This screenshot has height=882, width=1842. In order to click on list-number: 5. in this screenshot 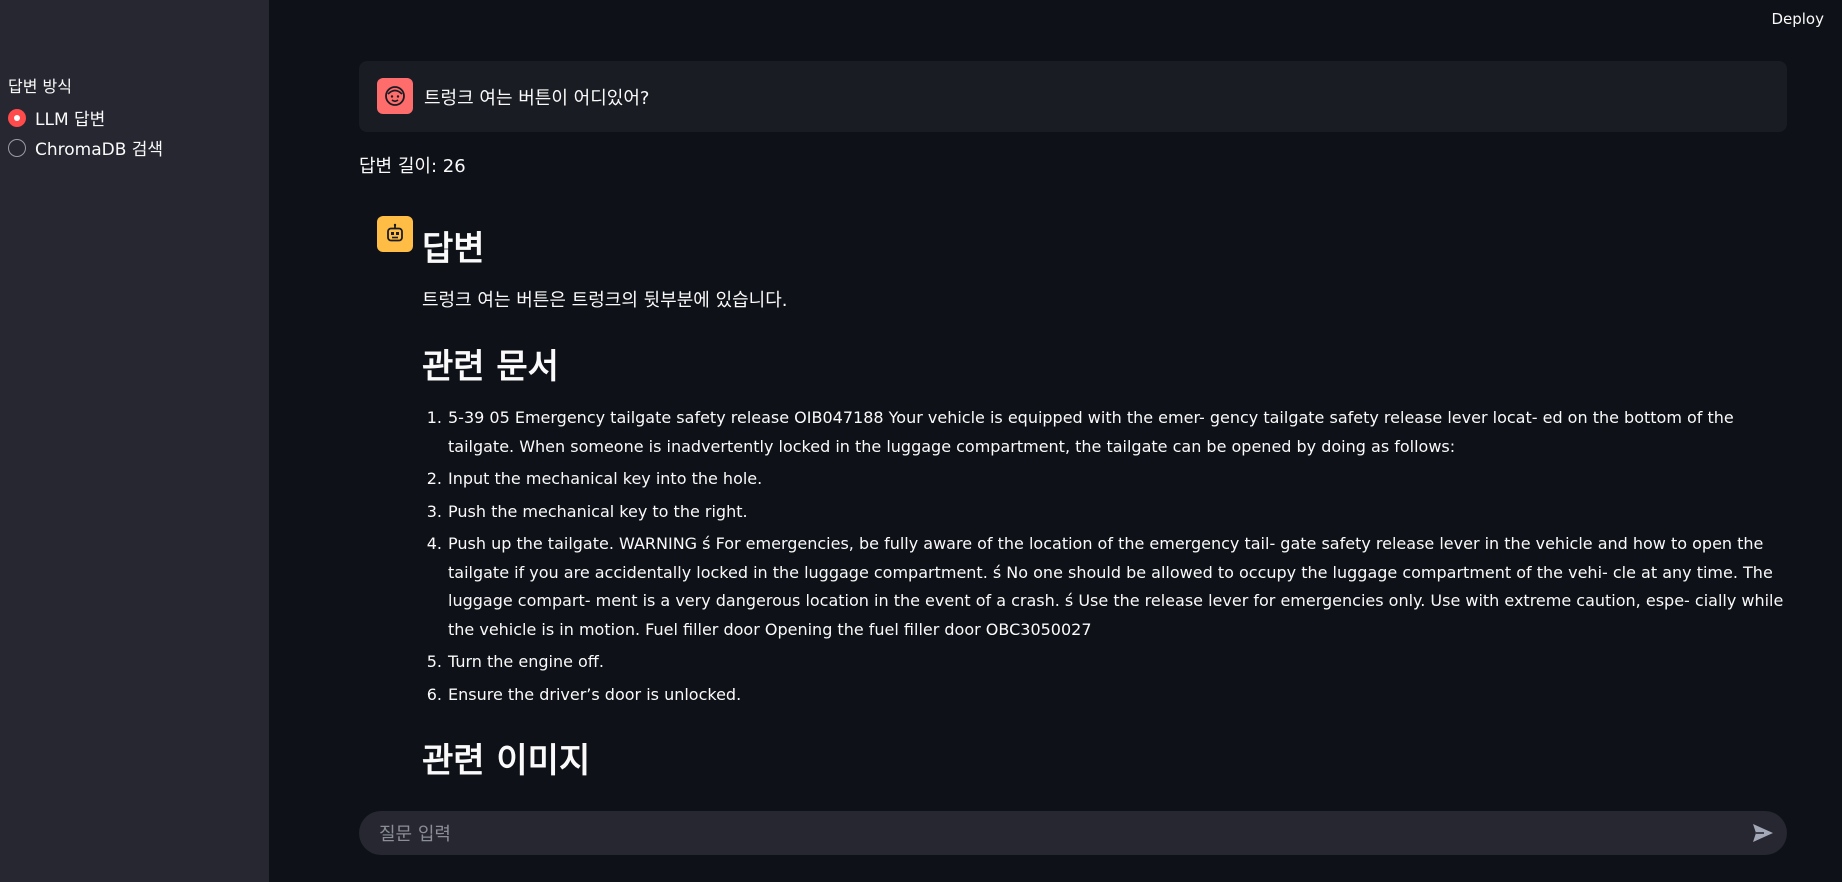, I will do `click(434, 661)`.